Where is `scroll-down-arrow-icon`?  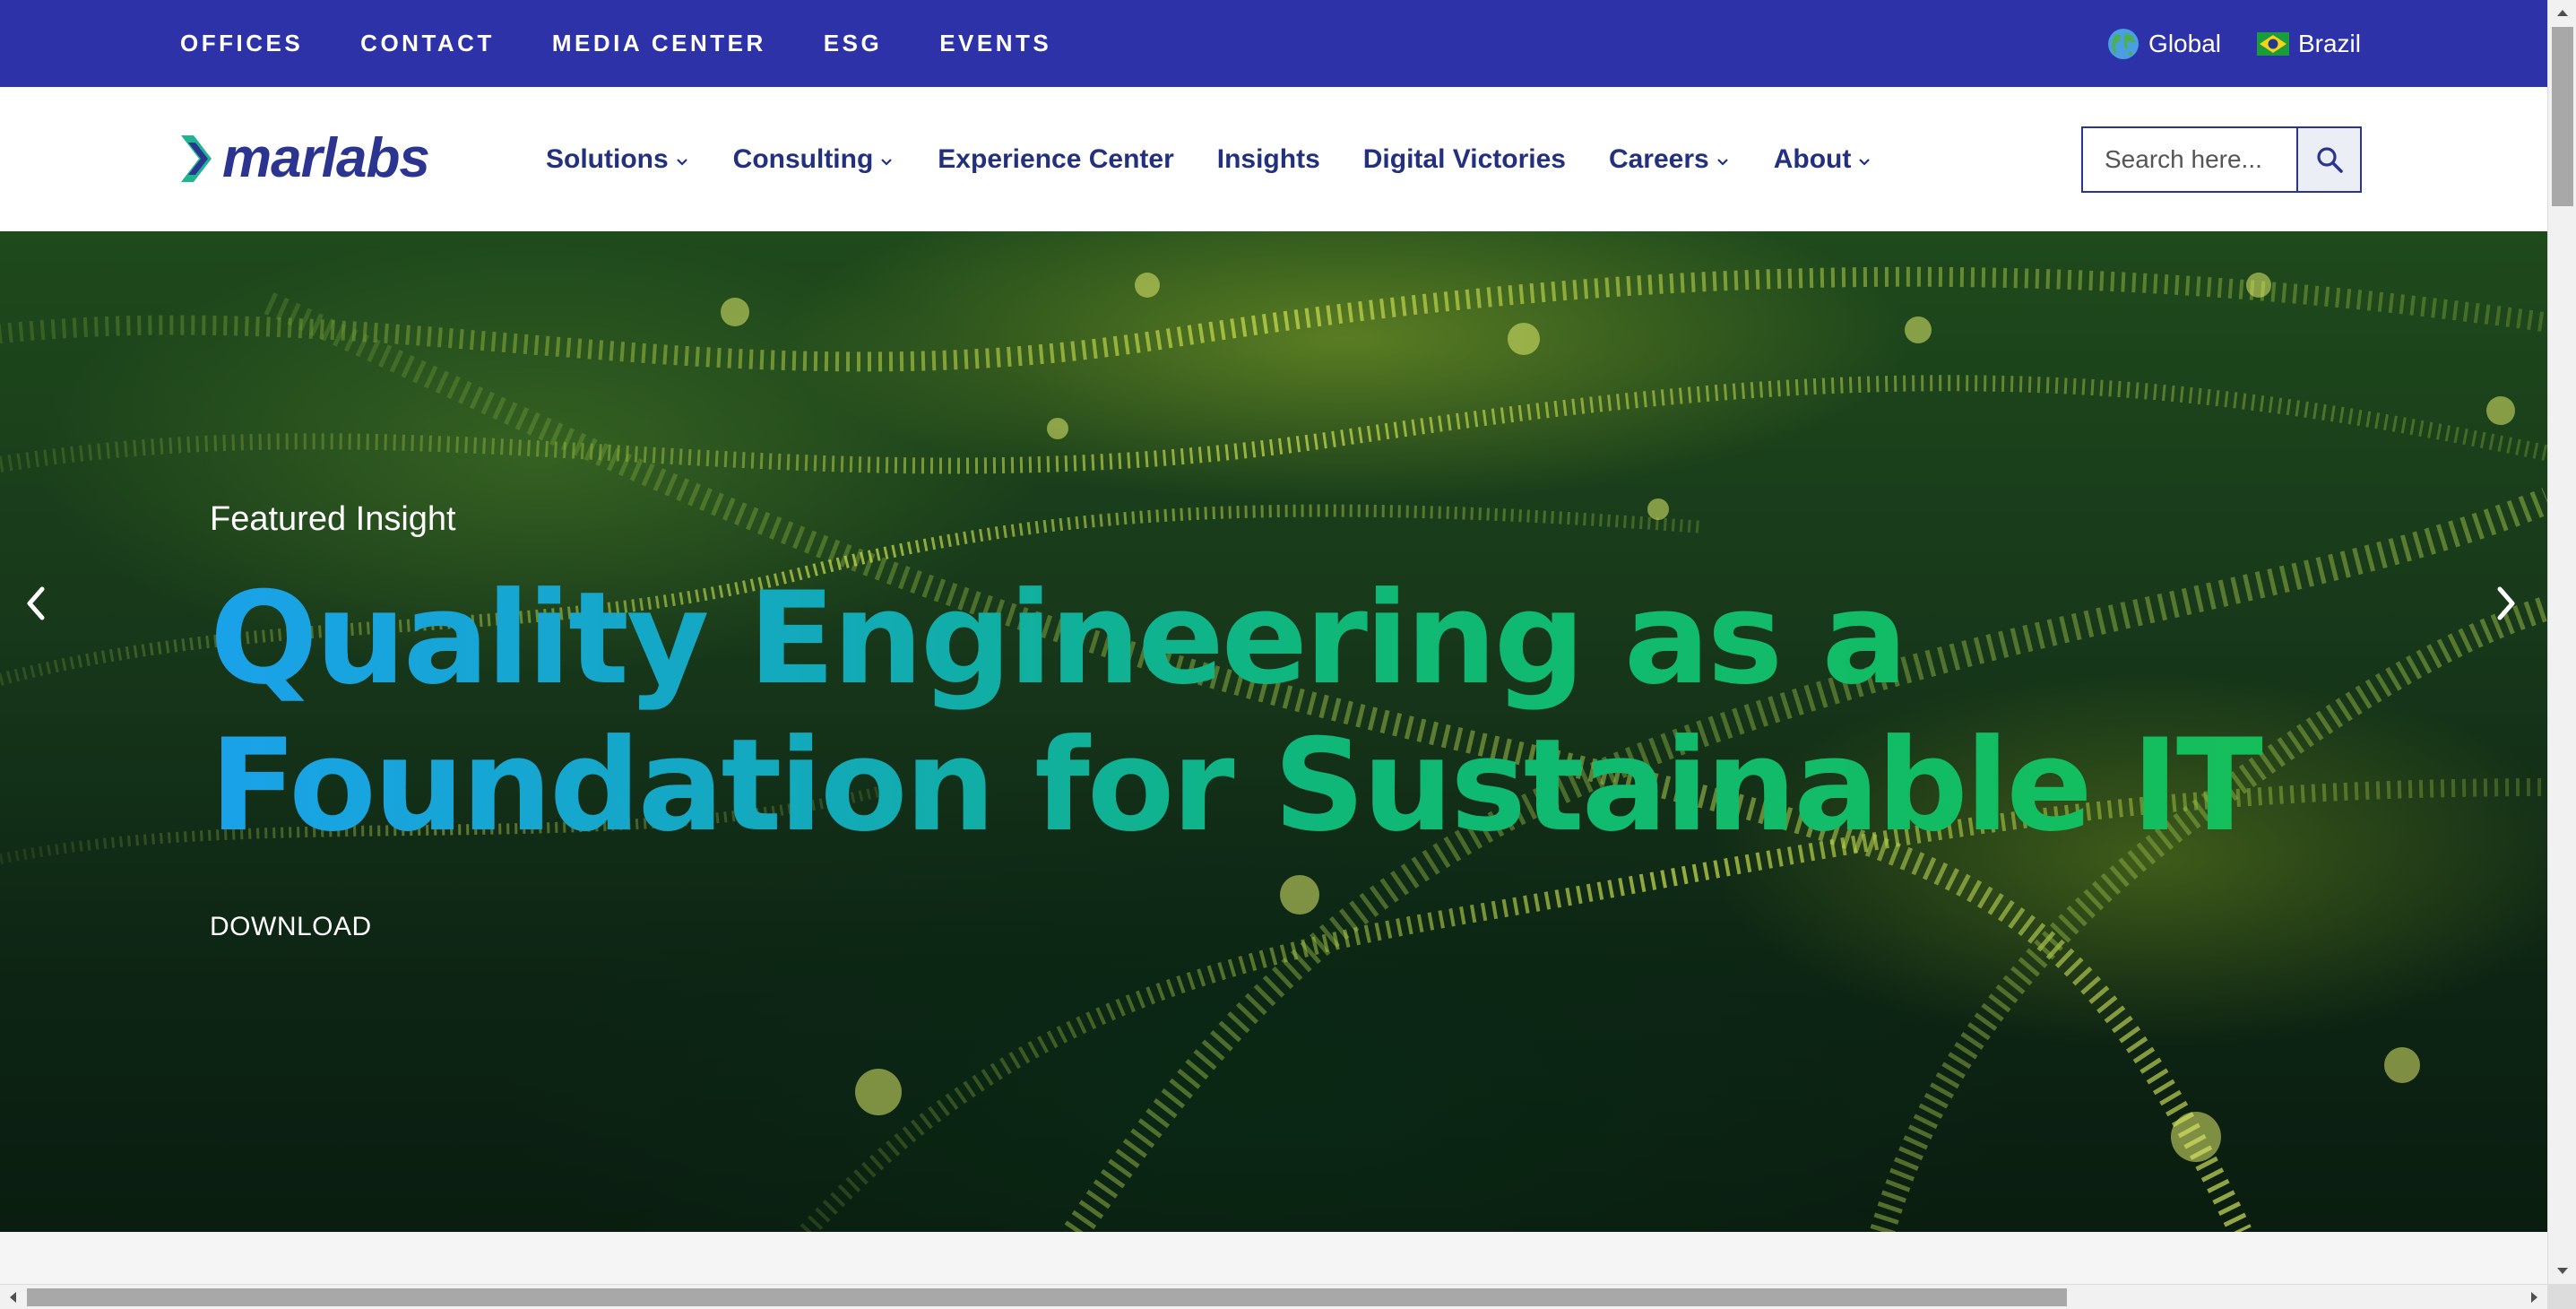
scroll-down-arrow-icon is located at coordinates (2562, 1271).